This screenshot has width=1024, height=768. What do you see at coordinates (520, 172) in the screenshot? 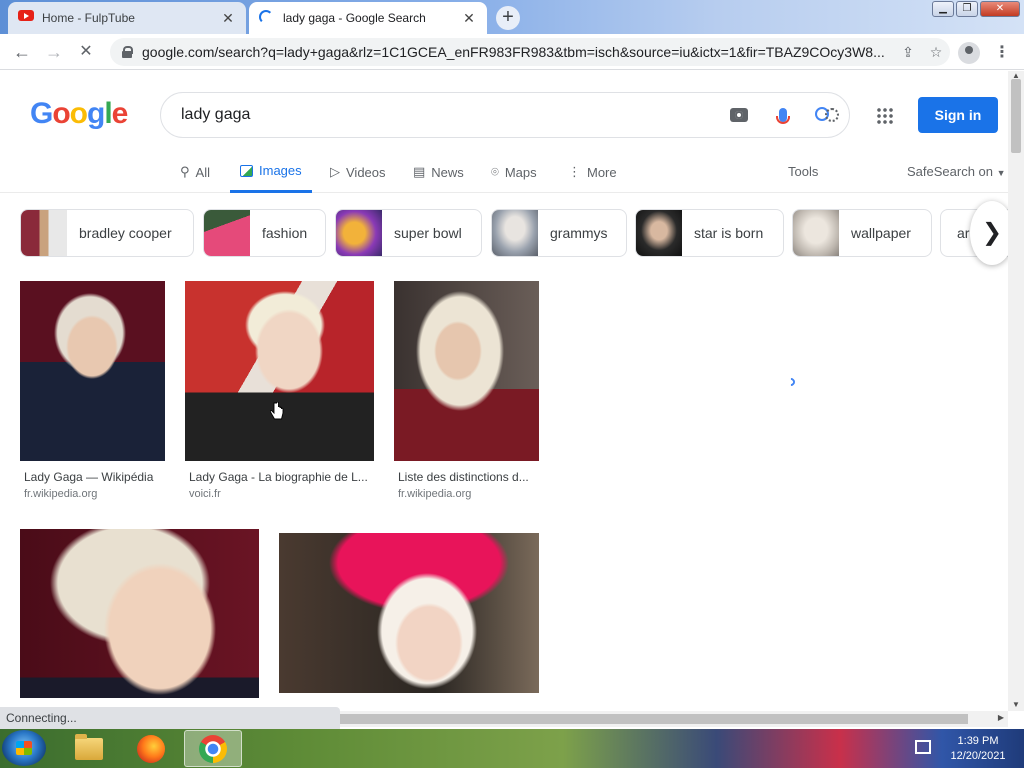
I see `tab-label: Maps` at bounding box center [520, 172].